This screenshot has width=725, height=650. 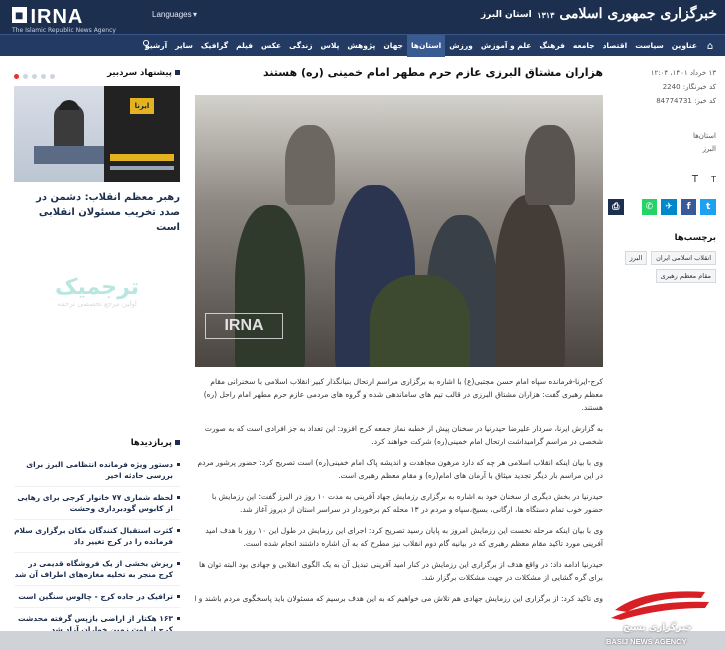 What do you see at coordinates (710, 46) in the screenshot?
I see `home-icon: ⌂` at bounding box center [710, 46].